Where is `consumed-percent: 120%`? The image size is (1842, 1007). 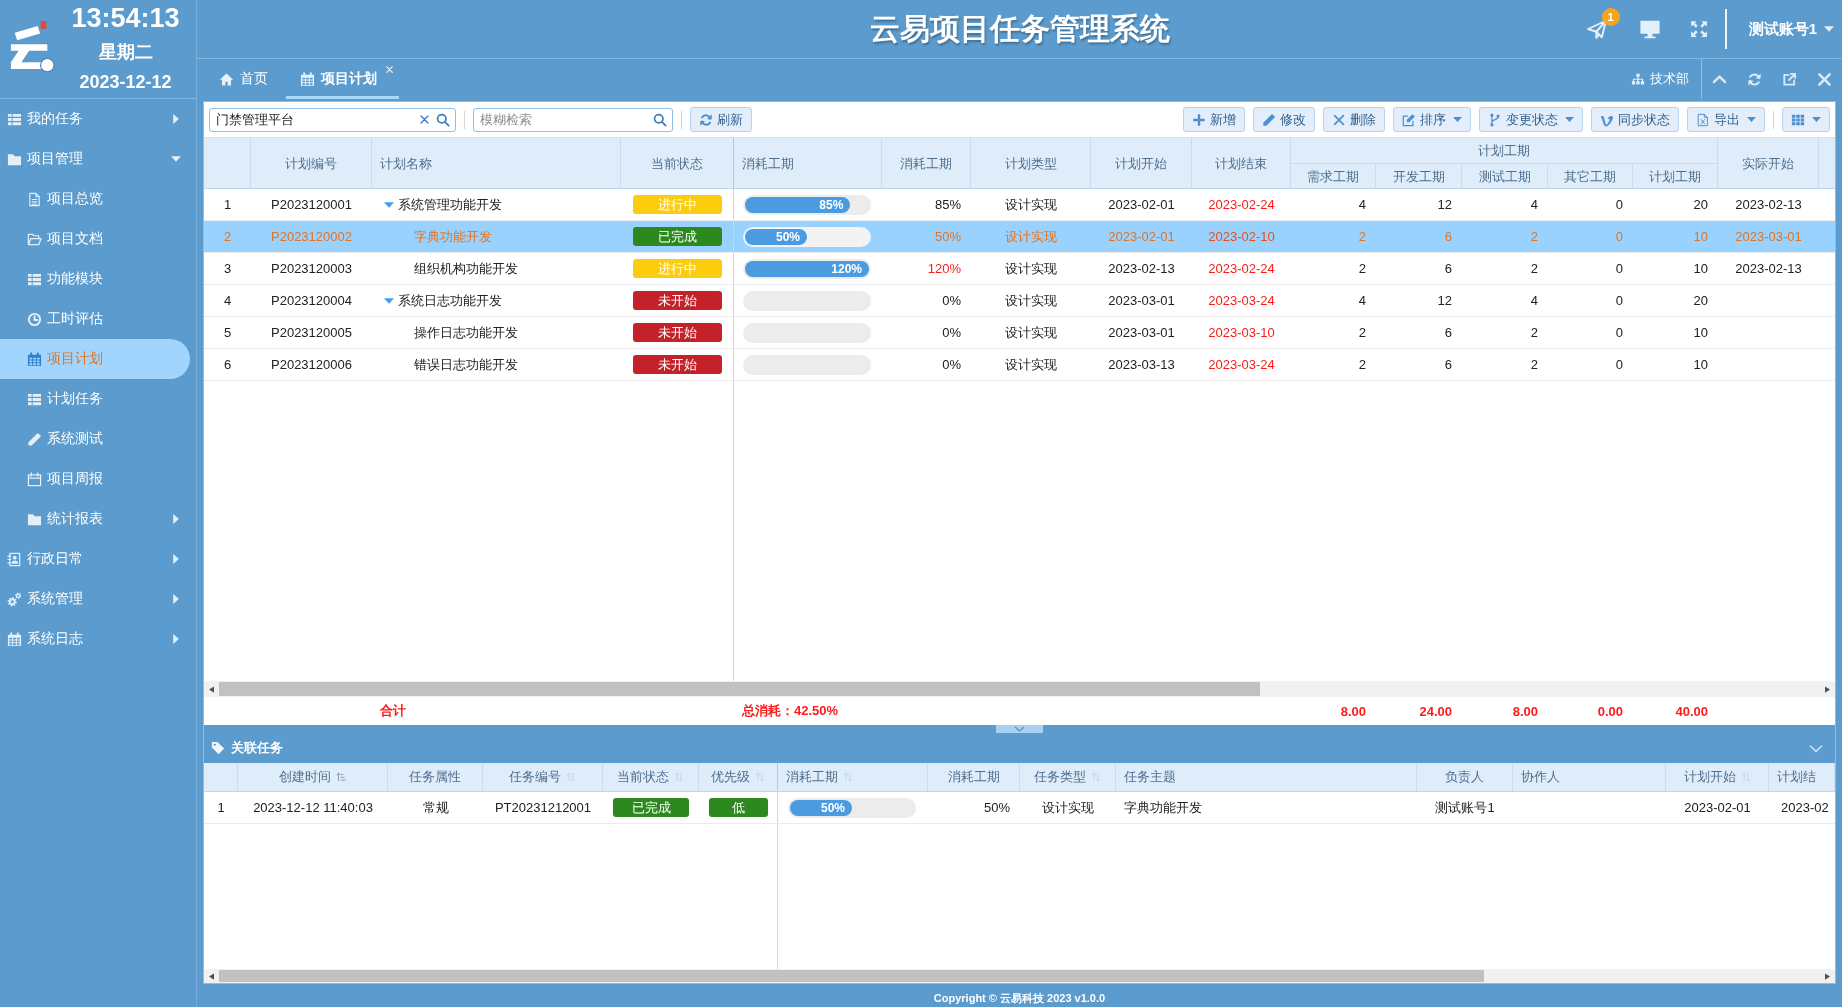 consumed-percent: 120% is located at coordinates (944, 268).